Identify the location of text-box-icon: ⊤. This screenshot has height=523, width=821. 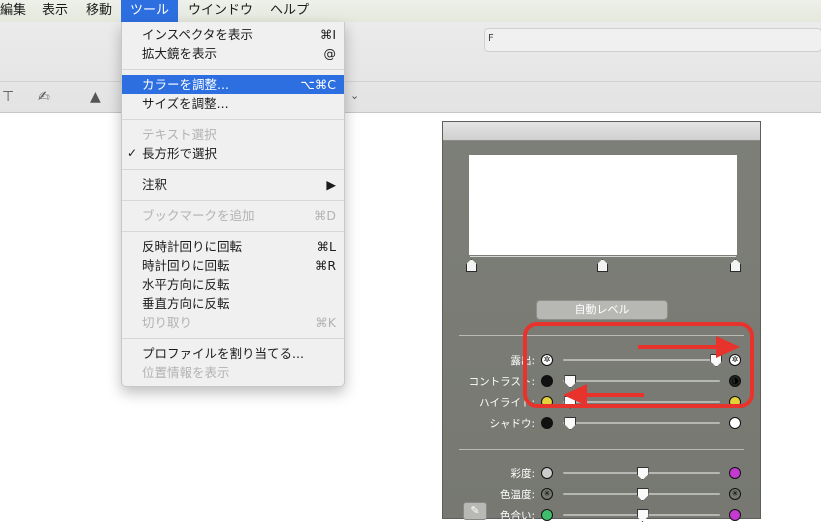
(8, 97).